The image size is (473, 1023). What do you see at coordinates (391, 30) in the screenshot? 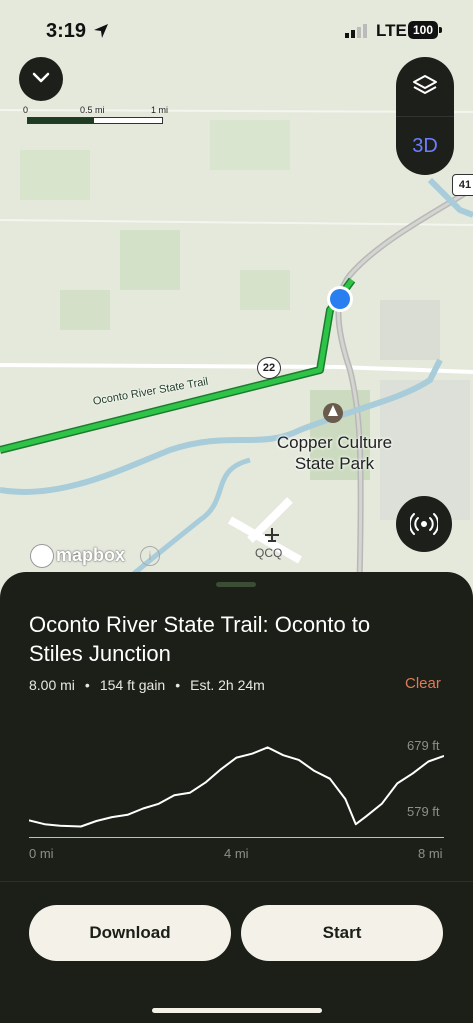
I see `network-label: LTE` at bounding box center [391, 30].